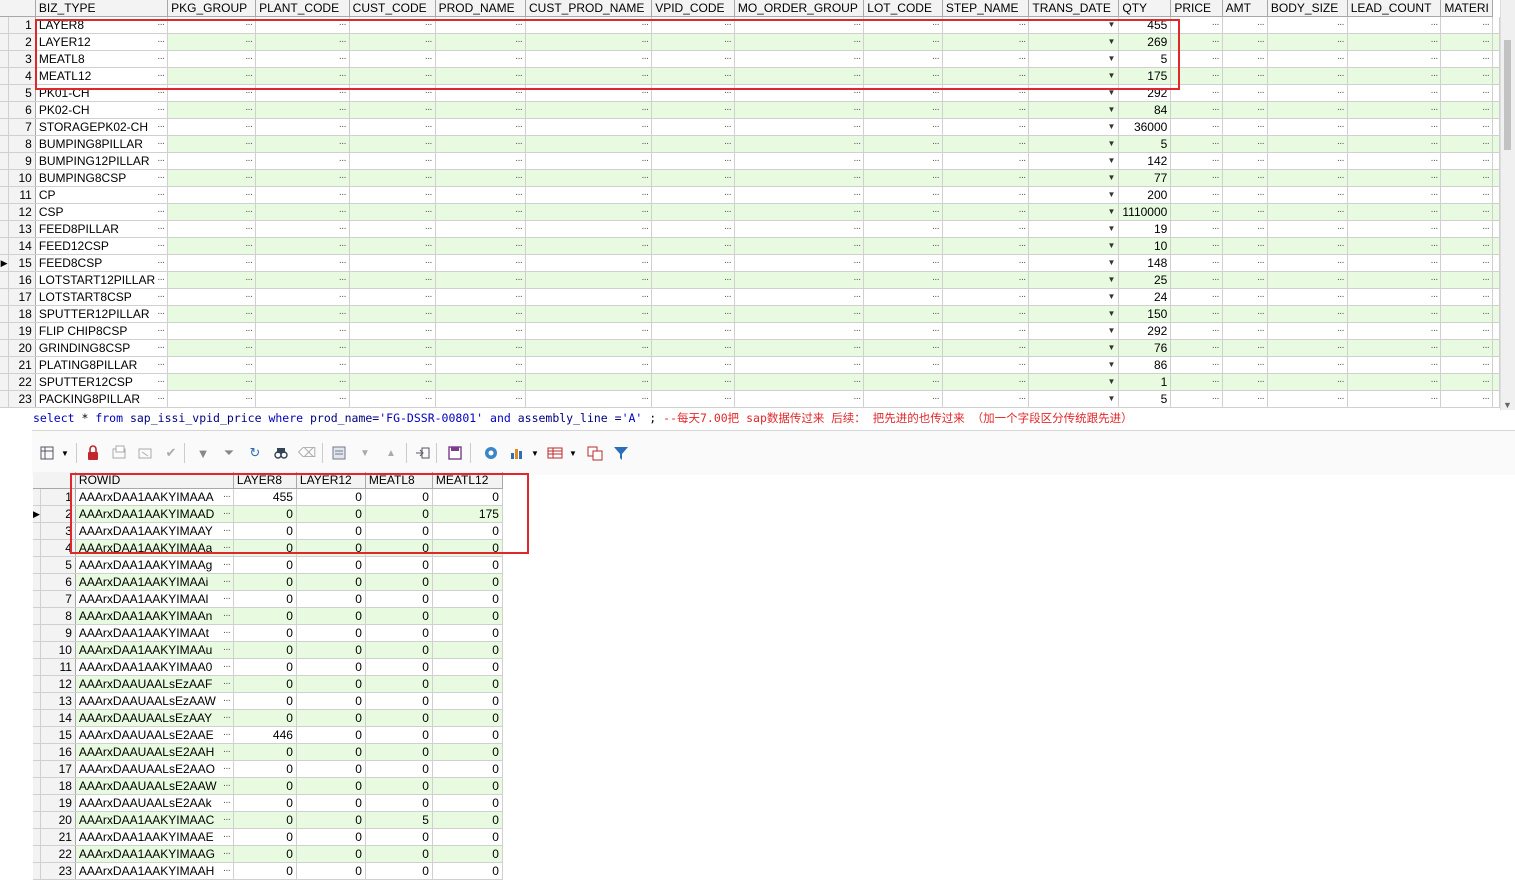  What do you see at coordinates (154, 871) in the screenshot?
I see `cell-rowid: AAArxDAA1AAKYIMAAH ···` at bounding box center [154, 871].